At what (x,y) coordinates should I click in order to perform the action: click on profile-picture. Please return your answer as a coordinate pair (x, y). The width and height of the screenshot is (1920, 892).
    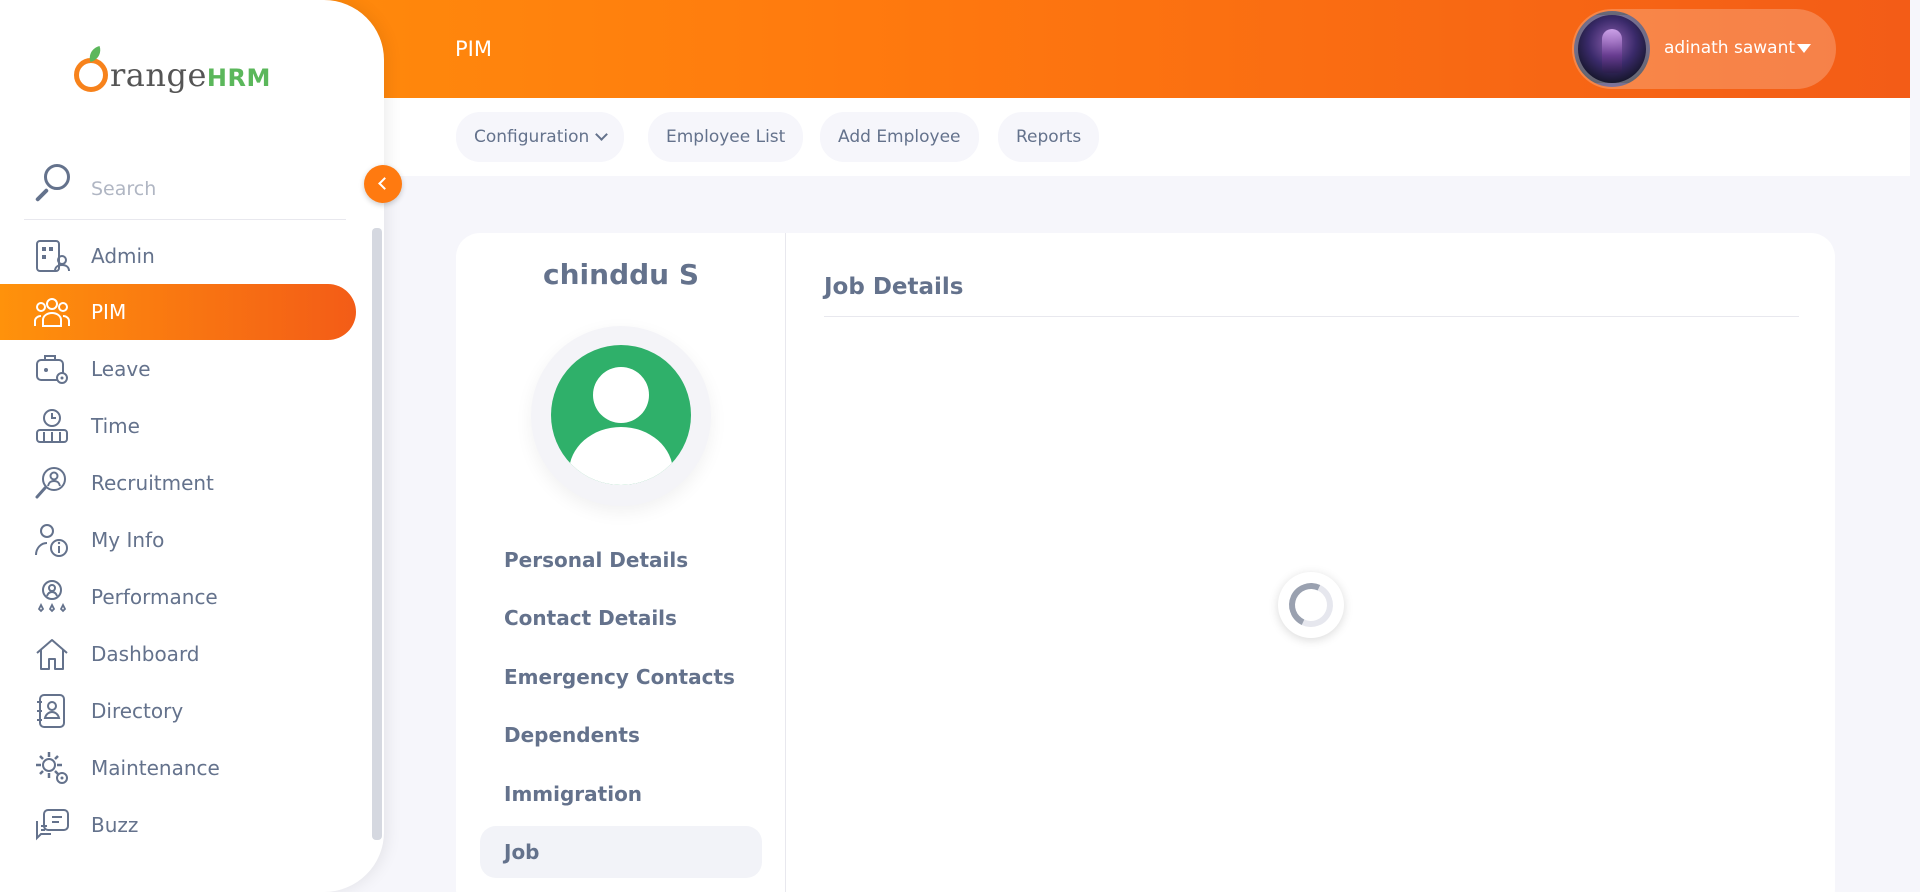
    Looking at the image, I should click on (621, 415).